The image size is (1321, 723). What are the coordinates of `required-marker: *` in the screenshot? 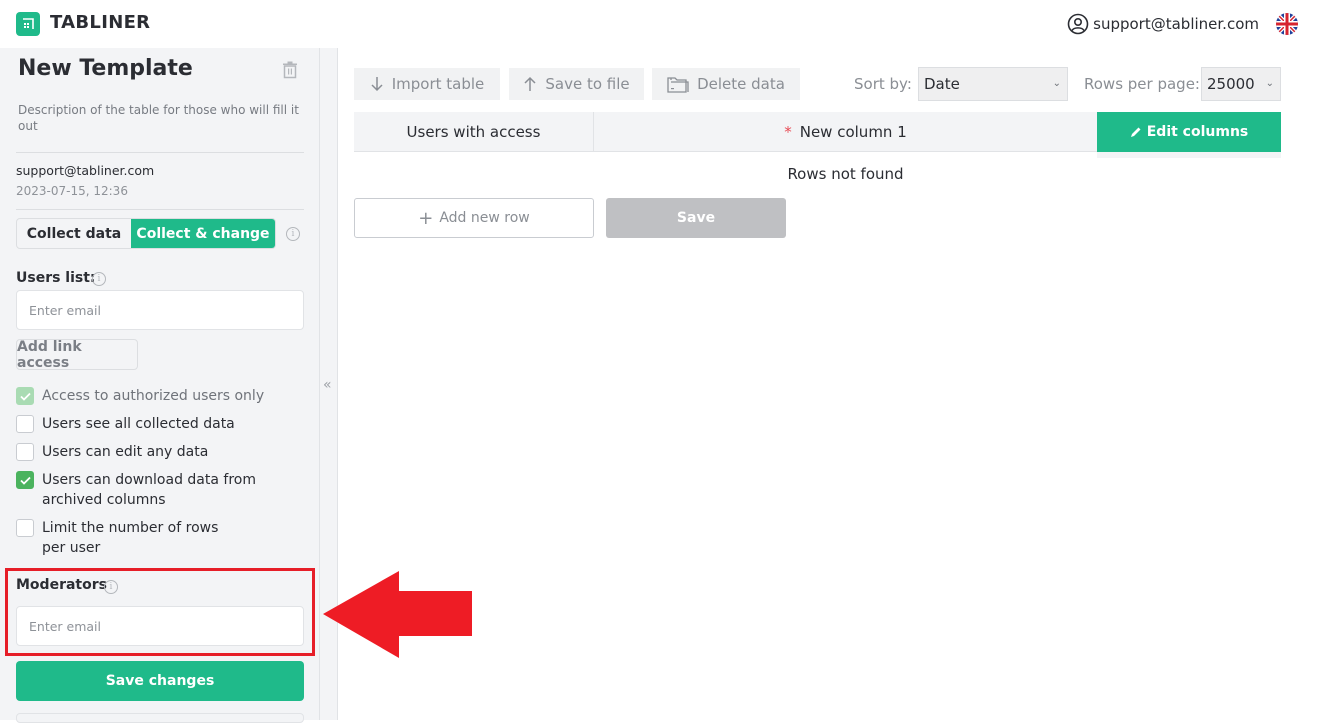 It's located at (788, 131).